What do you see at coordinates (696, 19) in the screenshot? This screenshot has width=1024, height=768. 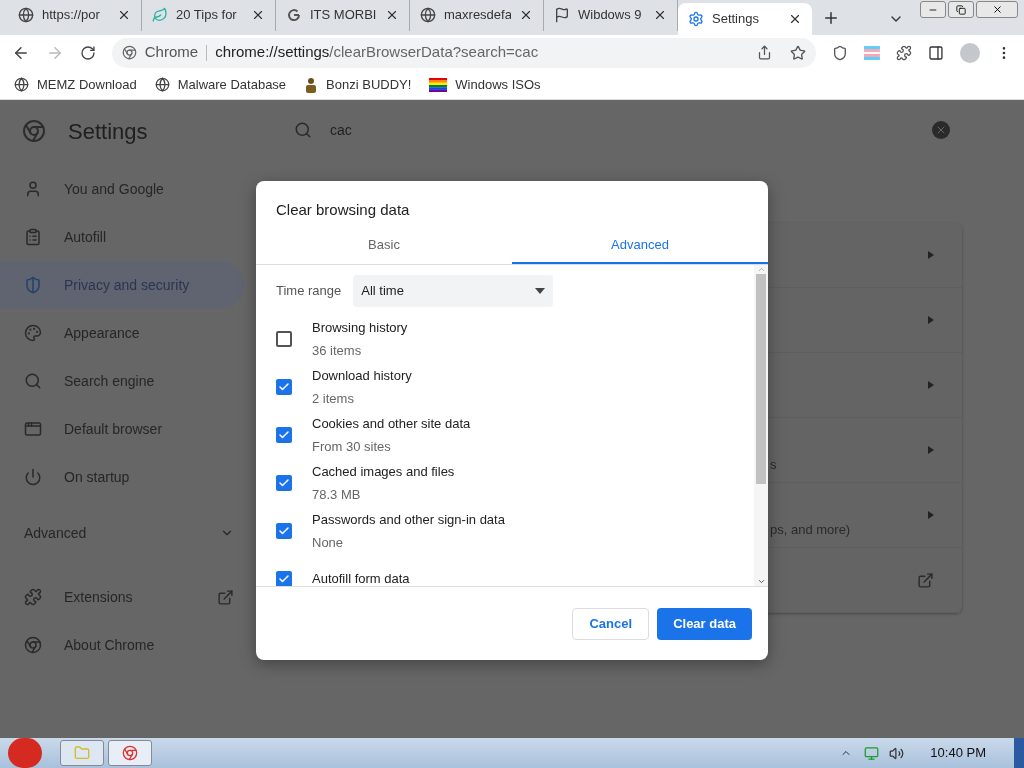 I see `gear-icon` at bounding box center [696, 19].